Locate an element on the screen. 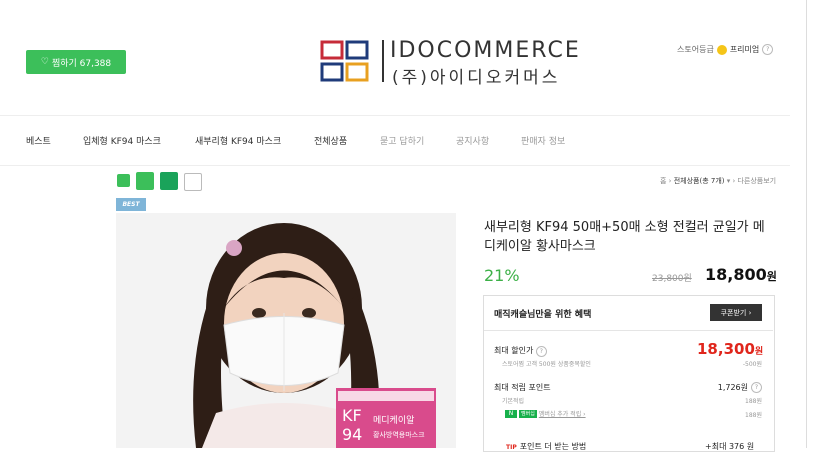 This screenshot has width=814, height=452. logo-divider is located at coordinates (383, 61).